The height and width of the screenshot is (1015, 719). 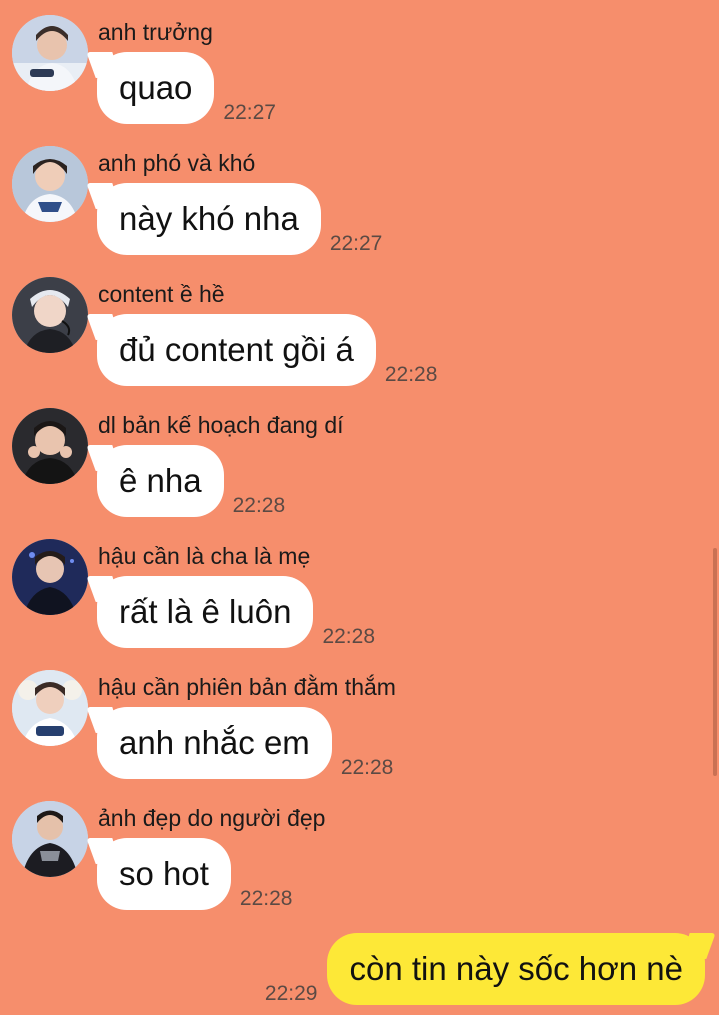 I want to click on scrollbar, so click(x=715, y=662).